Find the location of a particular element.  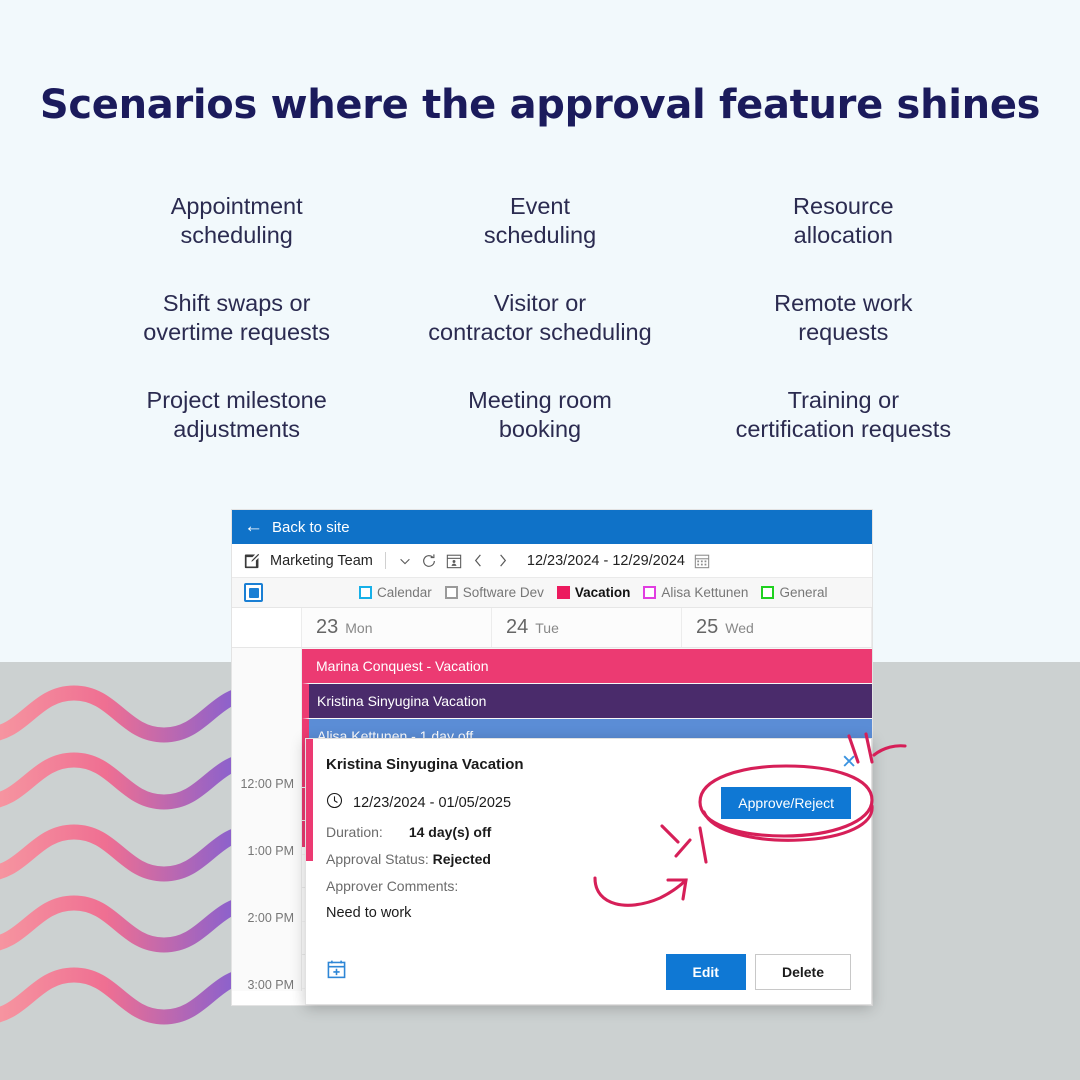

legend-label: Software Dev is located at coordinates (503, 592).